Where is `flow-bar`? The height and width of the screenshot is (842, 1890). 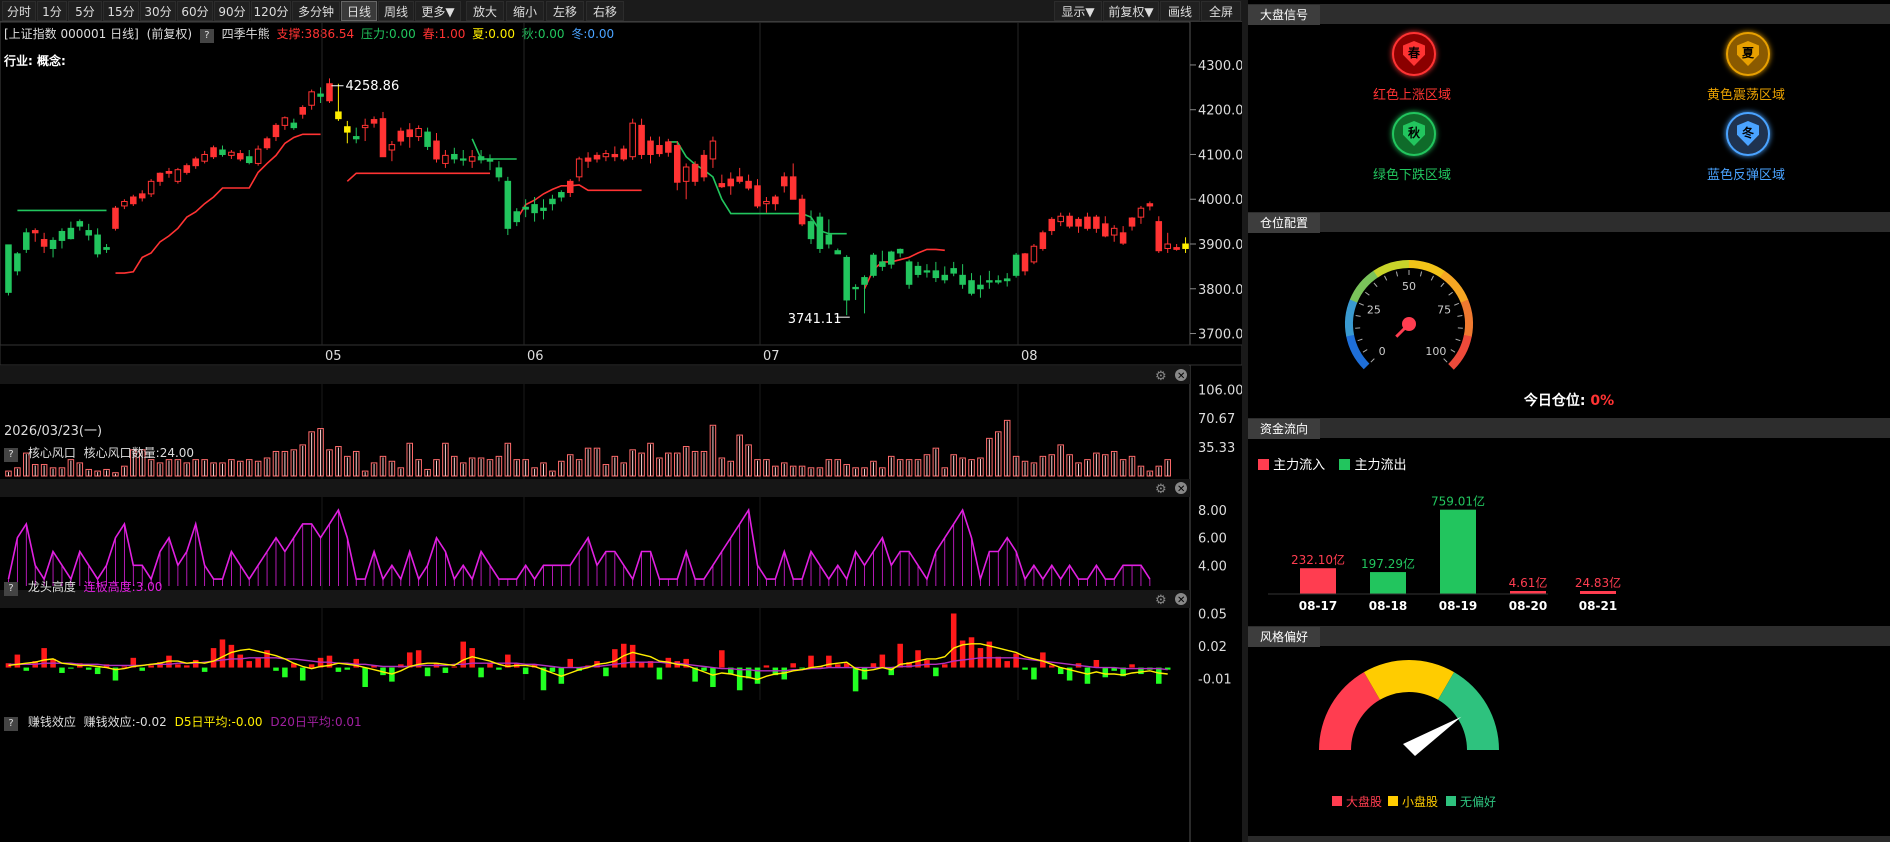 flow-bar is located at coordinates (1388, 583).